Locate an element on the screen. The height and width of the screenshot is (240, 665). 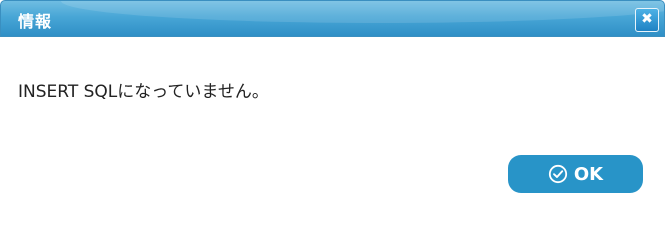
ok-button-label: OK is located at coordinates (588, 174).